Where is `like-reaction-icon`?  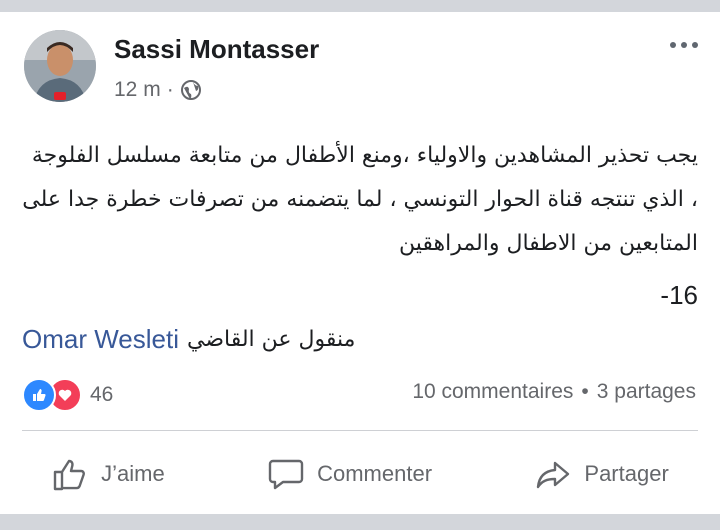
like-reaction-icon is located at coordinates (39, 395).